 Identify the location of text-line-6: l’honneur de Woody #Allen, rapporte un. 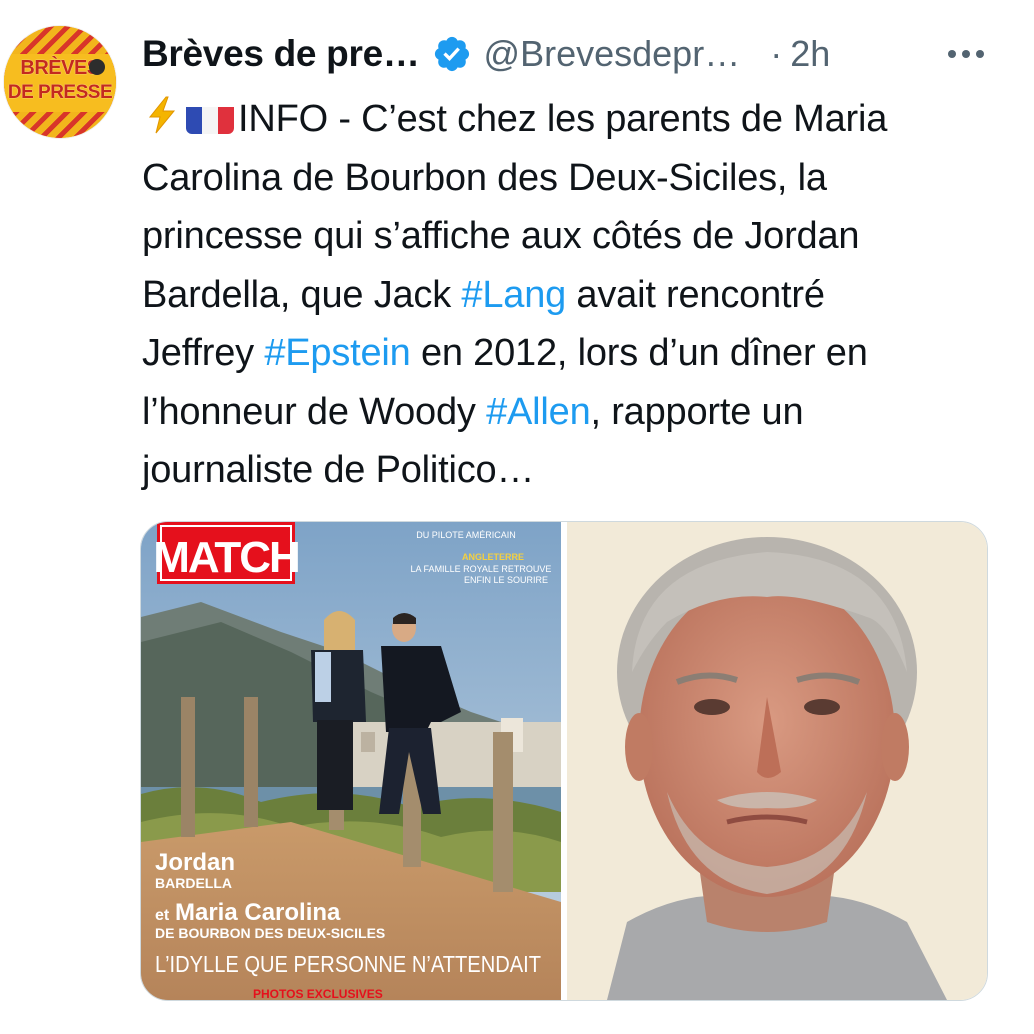
(577, 412).